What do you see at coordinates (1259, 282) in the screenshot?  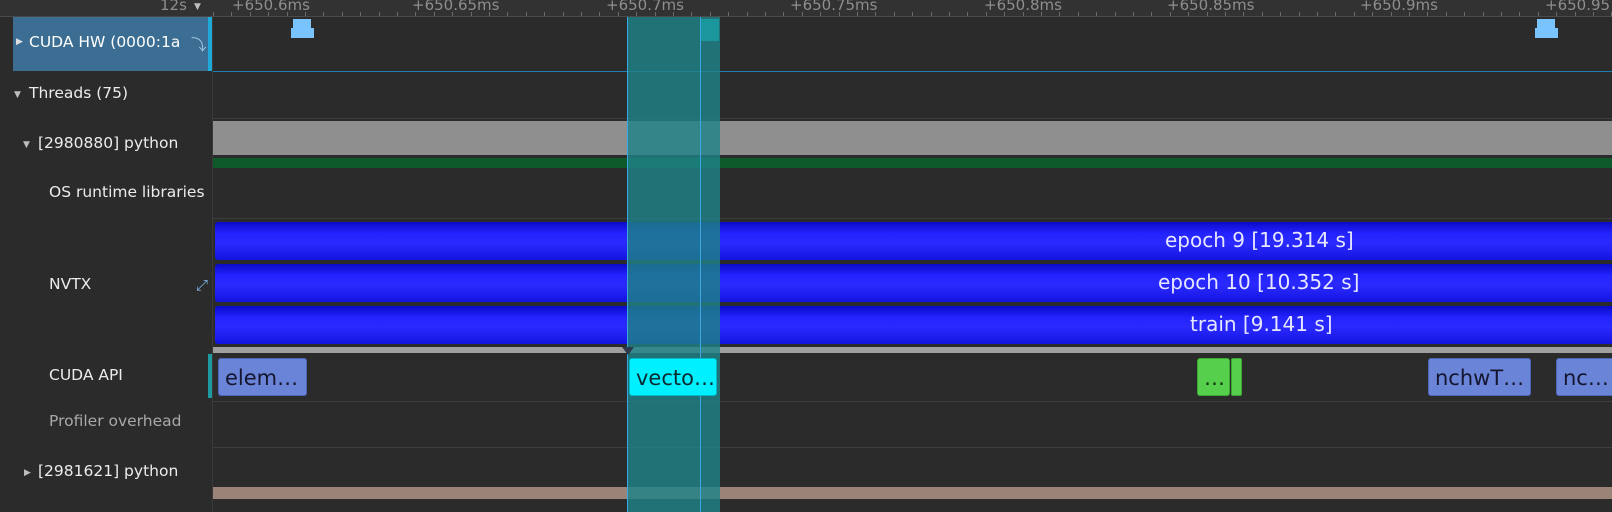 I see `nvtx-label-epoch-10: epoch 10 [10.352 s]` at bounding box center [1259, 282].